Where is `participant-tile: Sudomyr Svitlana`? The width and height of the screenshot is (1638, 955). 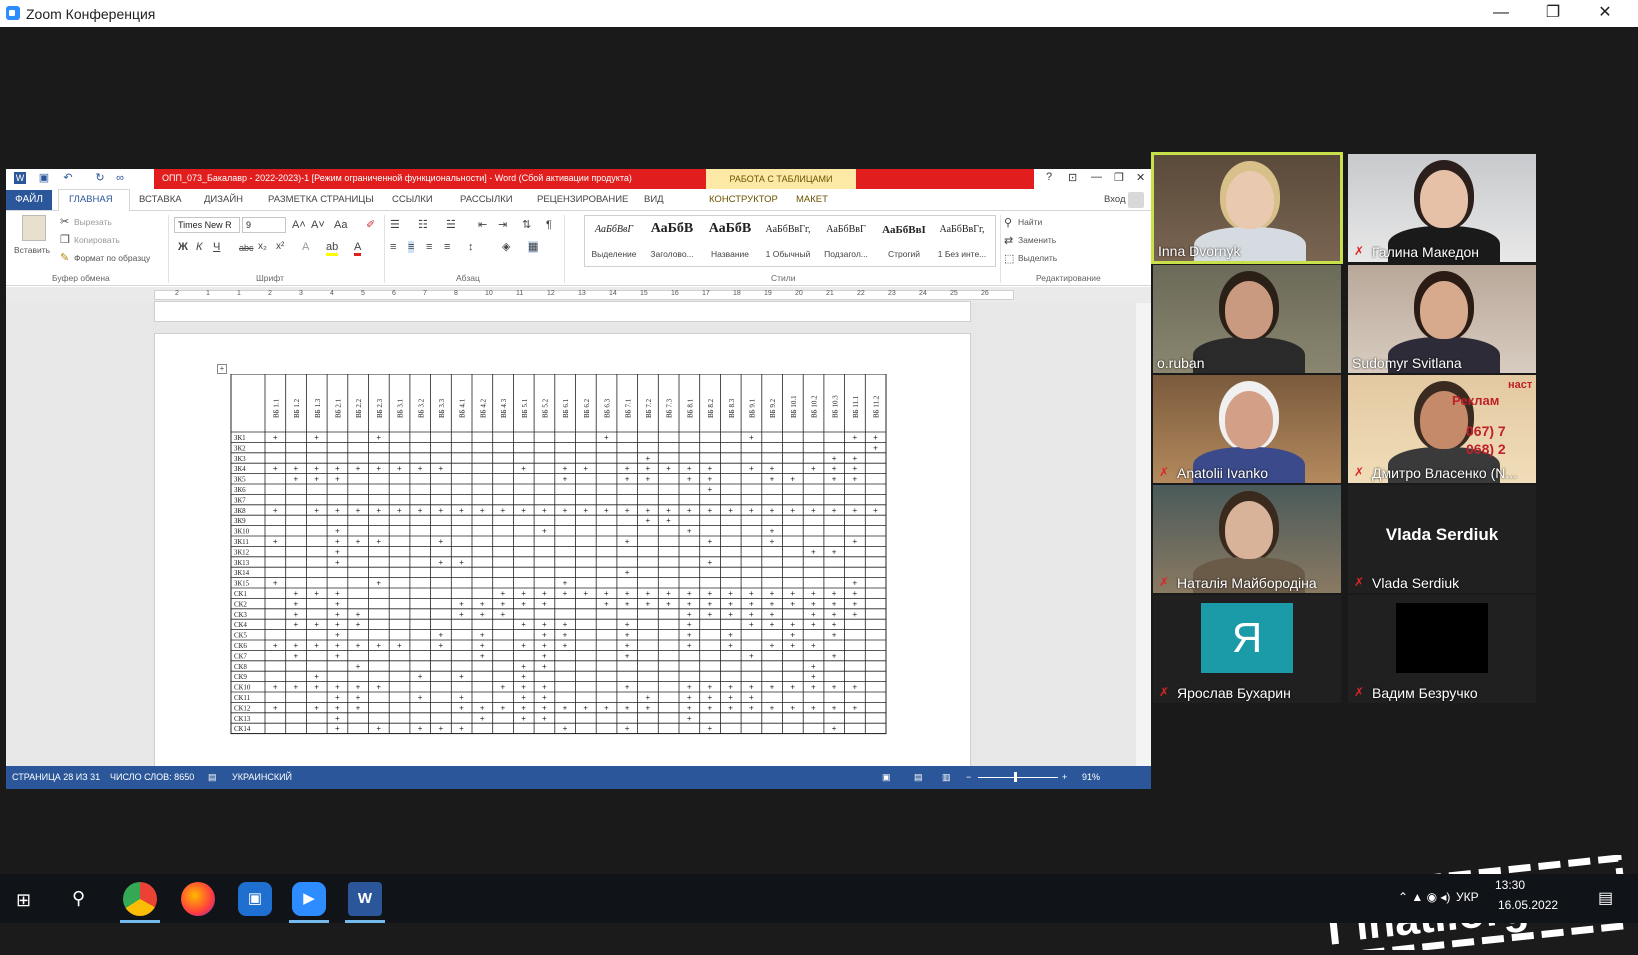
participant-tile: Sudomyr Svitlana is located at coordinates (1442, 319).